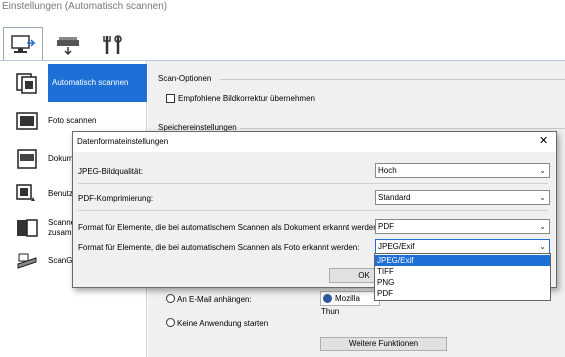  I want to click on dialog-title: Datenformateinstellungen, so click(123, 141).